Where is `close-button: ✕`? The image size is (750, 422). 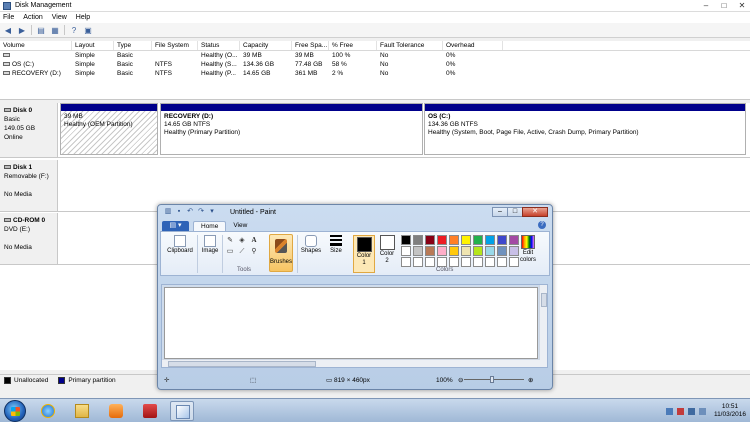 close-button: ✕ is located at coordinates (742, 5).